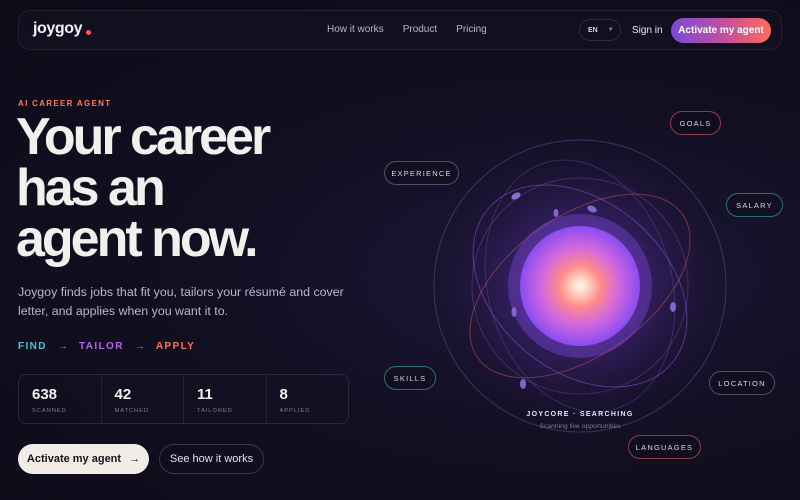  Describe the element at coordinates (664, 447) in the screenshot. I see `chip-languages: LANGUAGES` at that location.